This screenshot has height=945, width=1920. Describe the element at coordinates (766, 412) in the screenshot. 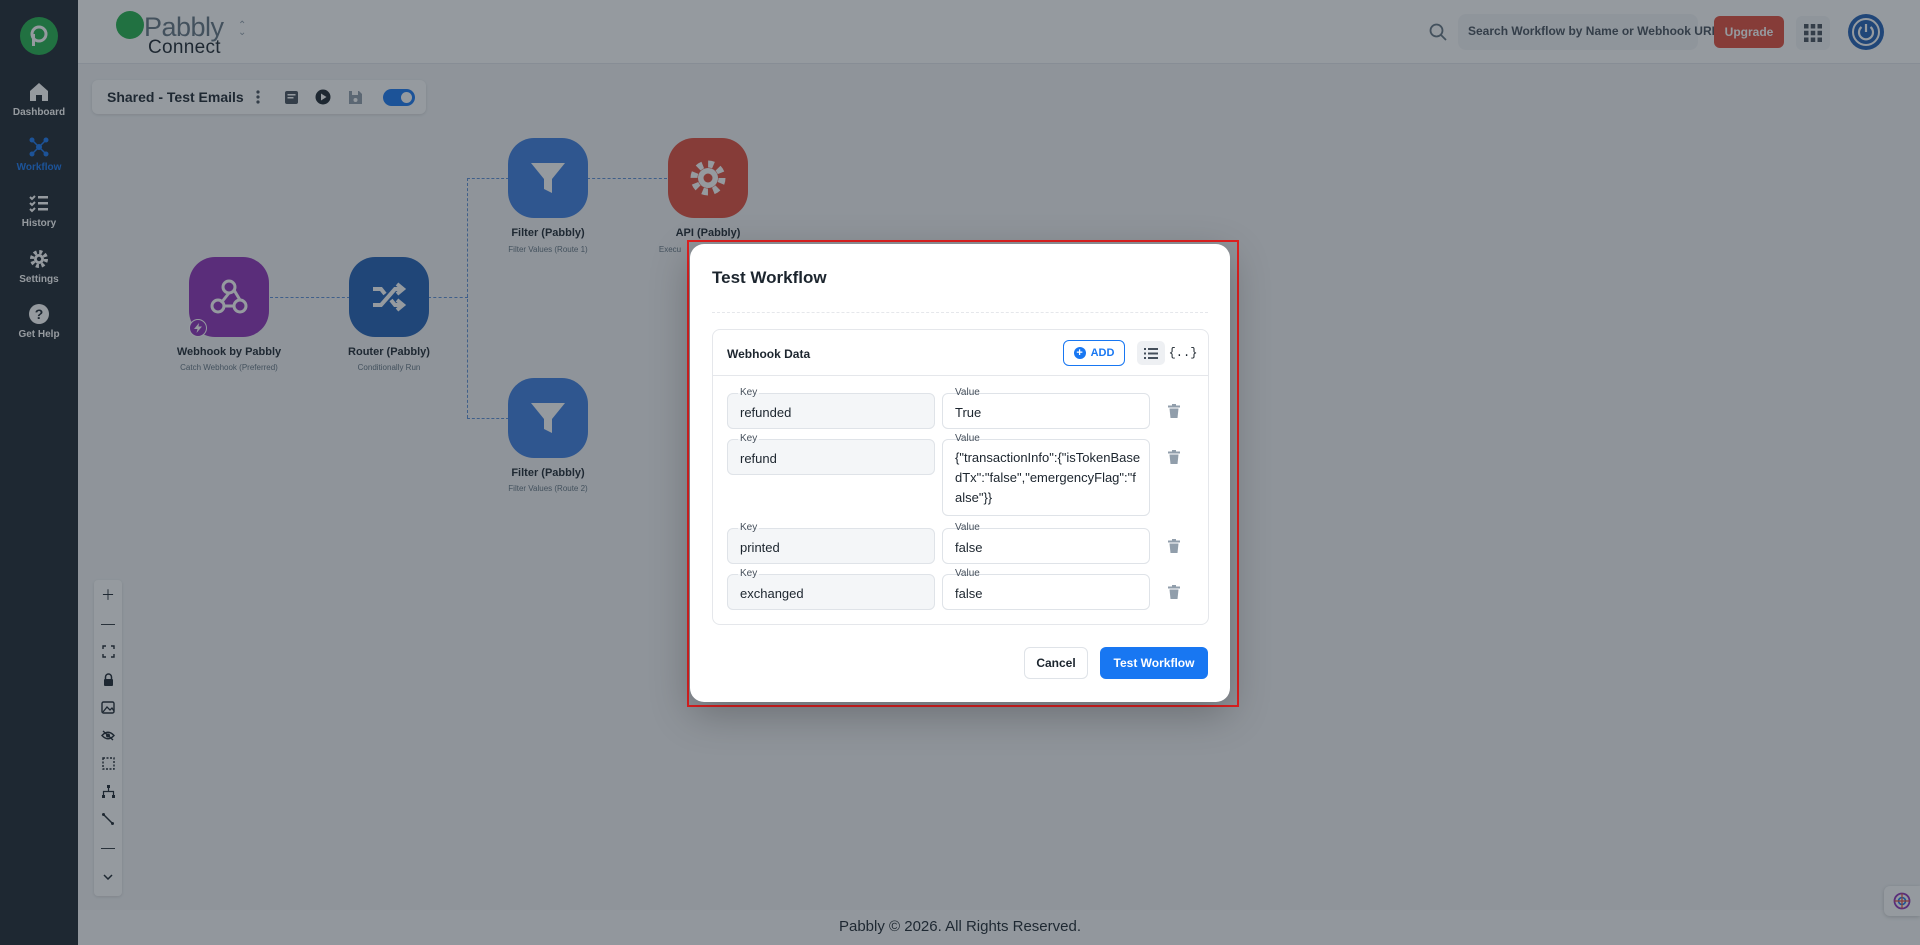

I see `key-value: refunded` at that location.